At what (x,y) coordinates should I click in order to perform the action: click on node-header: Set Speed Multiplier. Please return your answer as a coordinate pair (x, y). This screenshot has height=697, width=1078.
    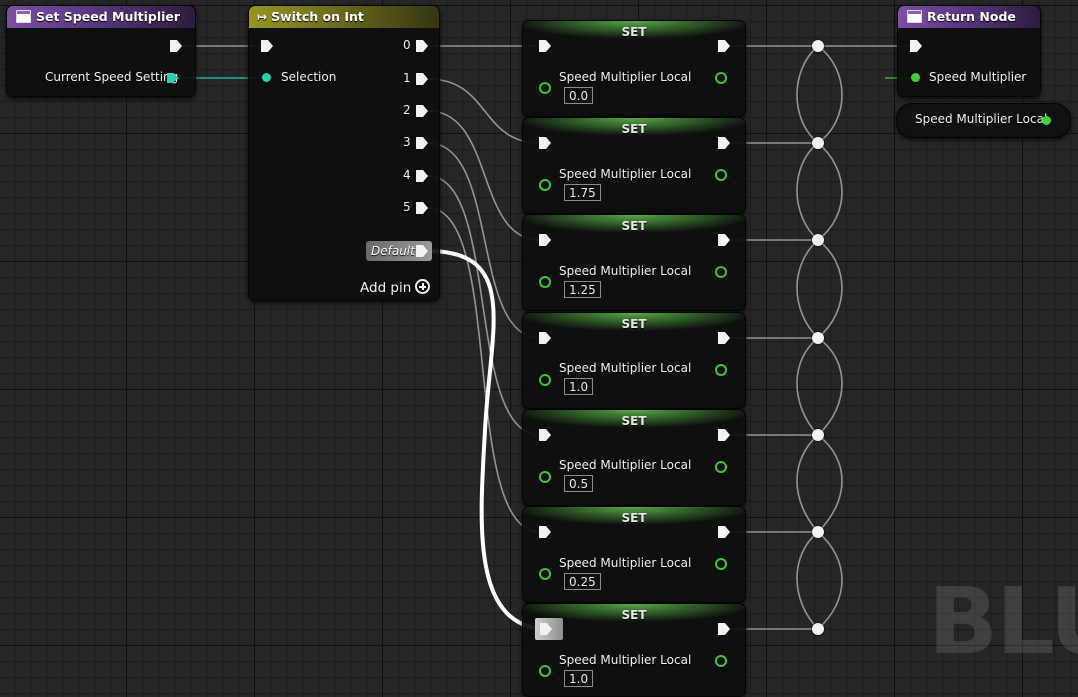
    Looking at the image, I should click on (101, 17).